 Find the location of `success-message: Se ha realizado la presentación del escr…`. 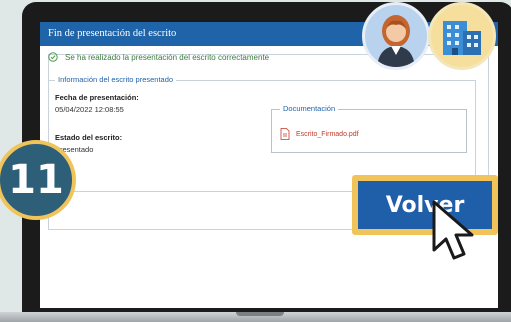

success-message: Se ha realizado la presentación del escr… is located at coordinates (167, 57).